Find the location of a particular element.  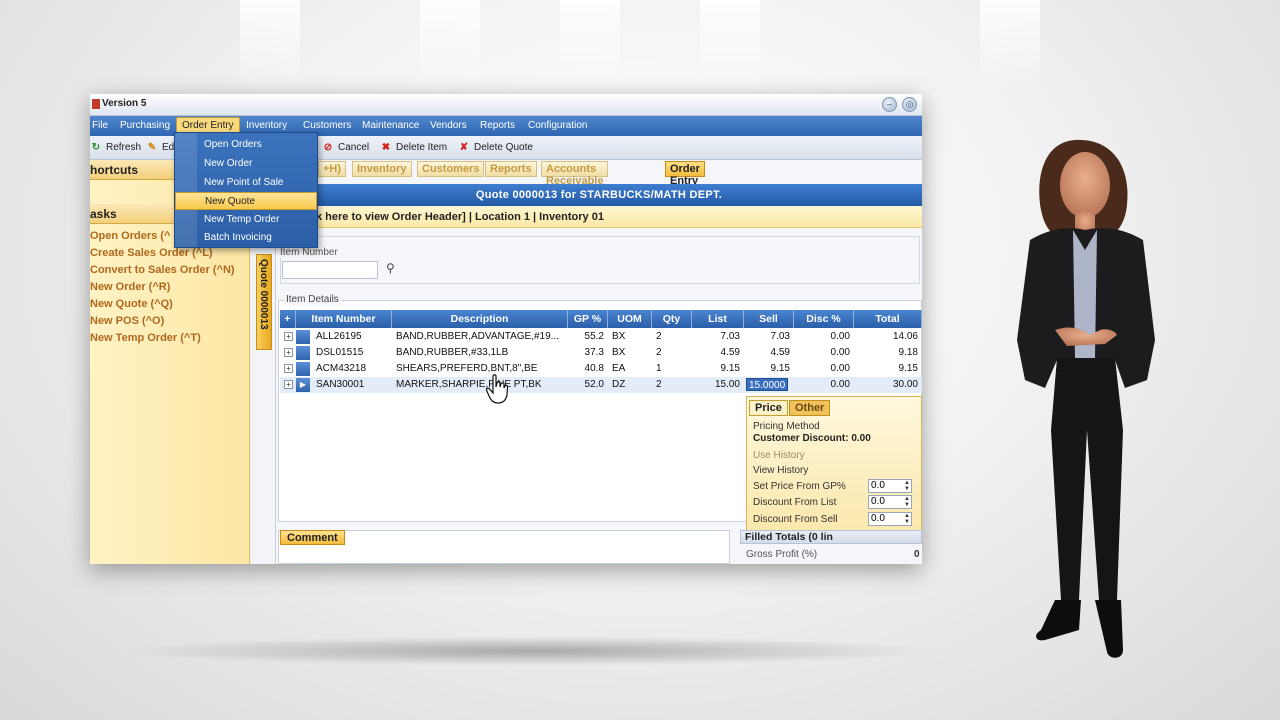

refresh-button: ↻ Refresh is located at coordinates (115, 147).